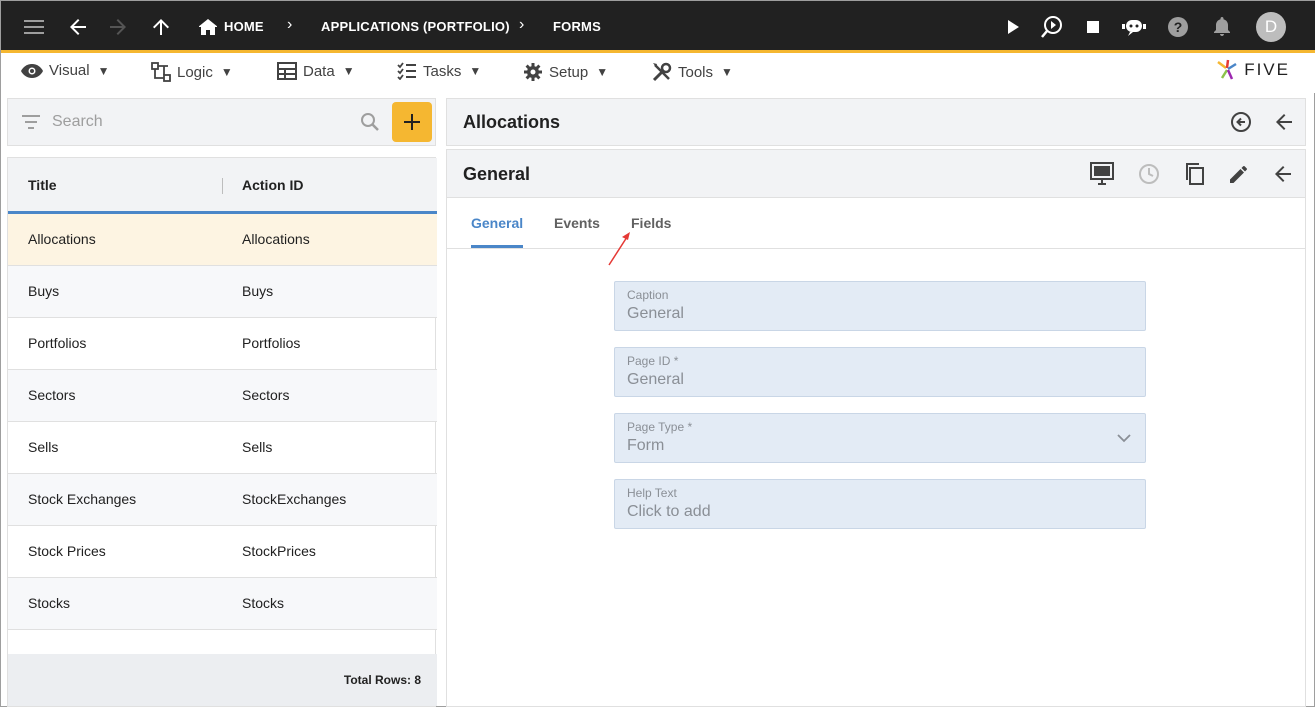 This screenshot has width=1315, height=707. What do you see at coordinates (655, 313) in the screenshot?
I see `caption-value: General` at bounding box center [655, 313].